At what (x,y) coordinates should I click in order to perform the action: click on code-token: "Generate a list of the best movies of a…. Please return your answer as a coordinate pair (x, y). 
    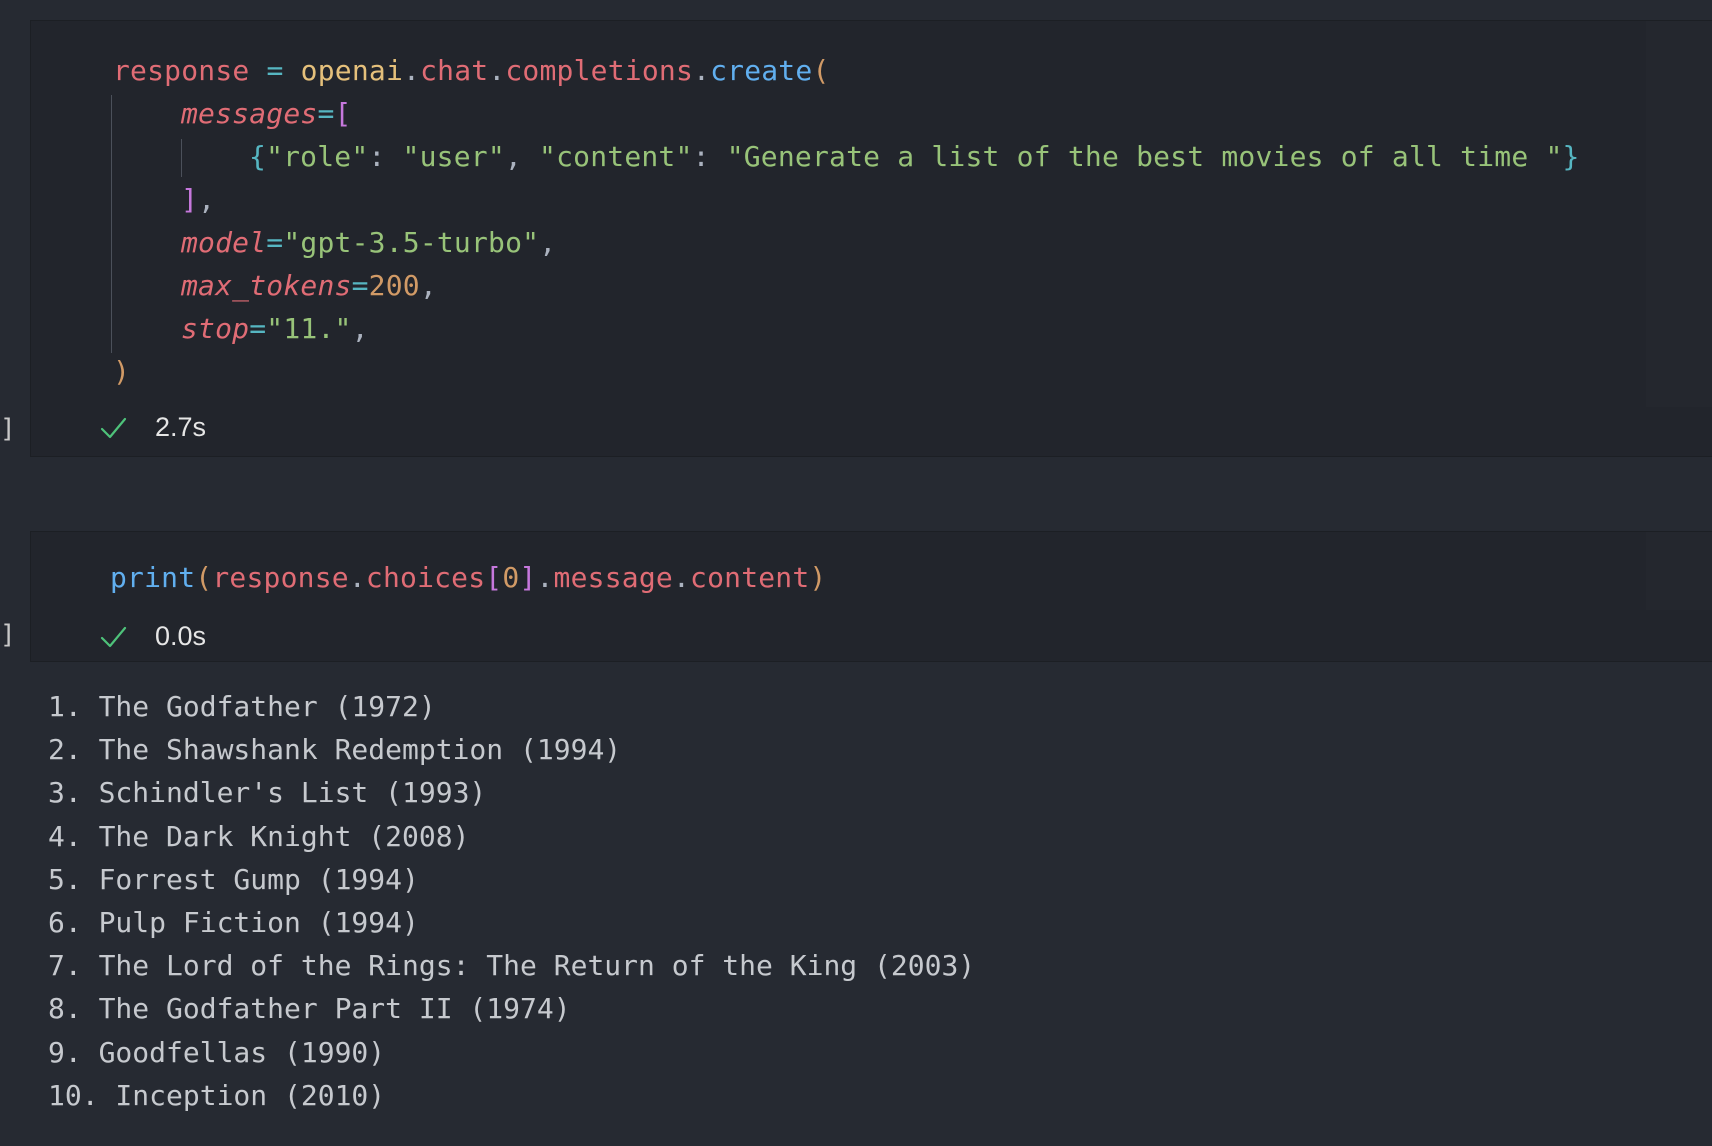
    Looking at the image, I should click on (1144, 156).